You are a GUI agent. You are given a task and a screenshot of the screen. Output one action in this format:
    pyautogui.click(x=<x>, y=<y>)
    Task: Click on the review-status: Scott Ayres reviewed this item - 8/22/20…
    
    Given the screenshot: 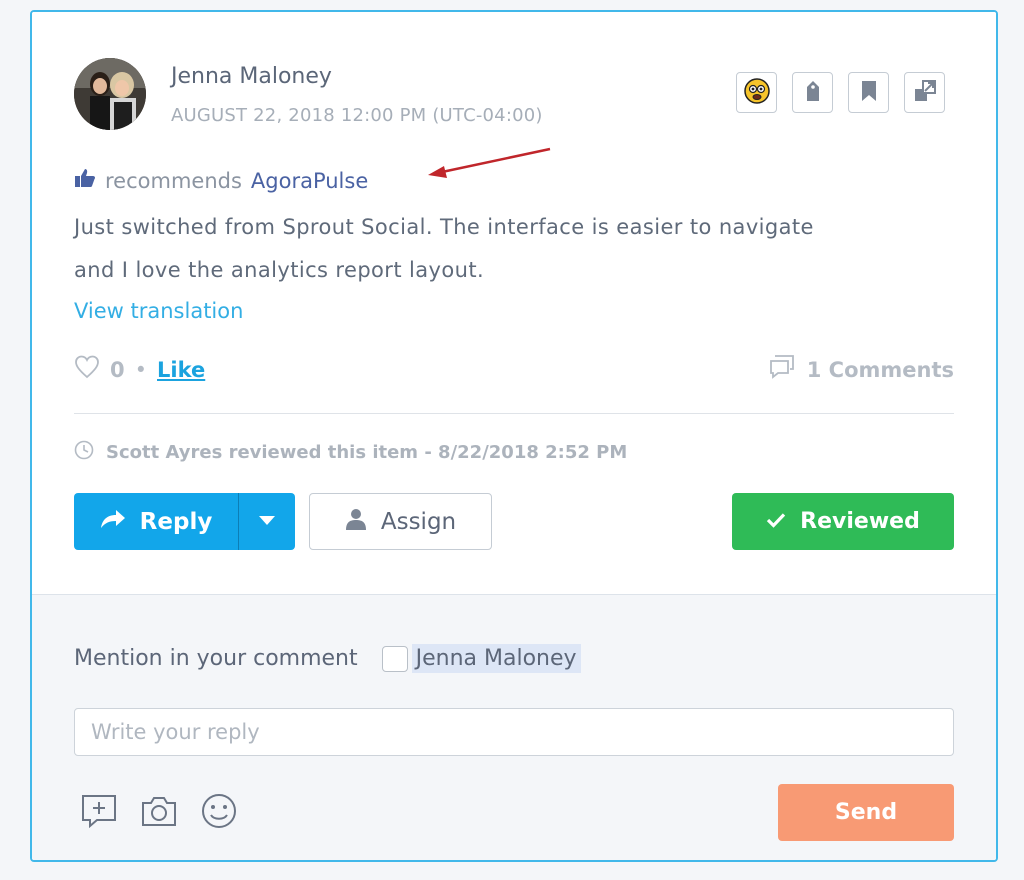 What is the action you would take?
    pyautogui.click(x=350, y=452)
    